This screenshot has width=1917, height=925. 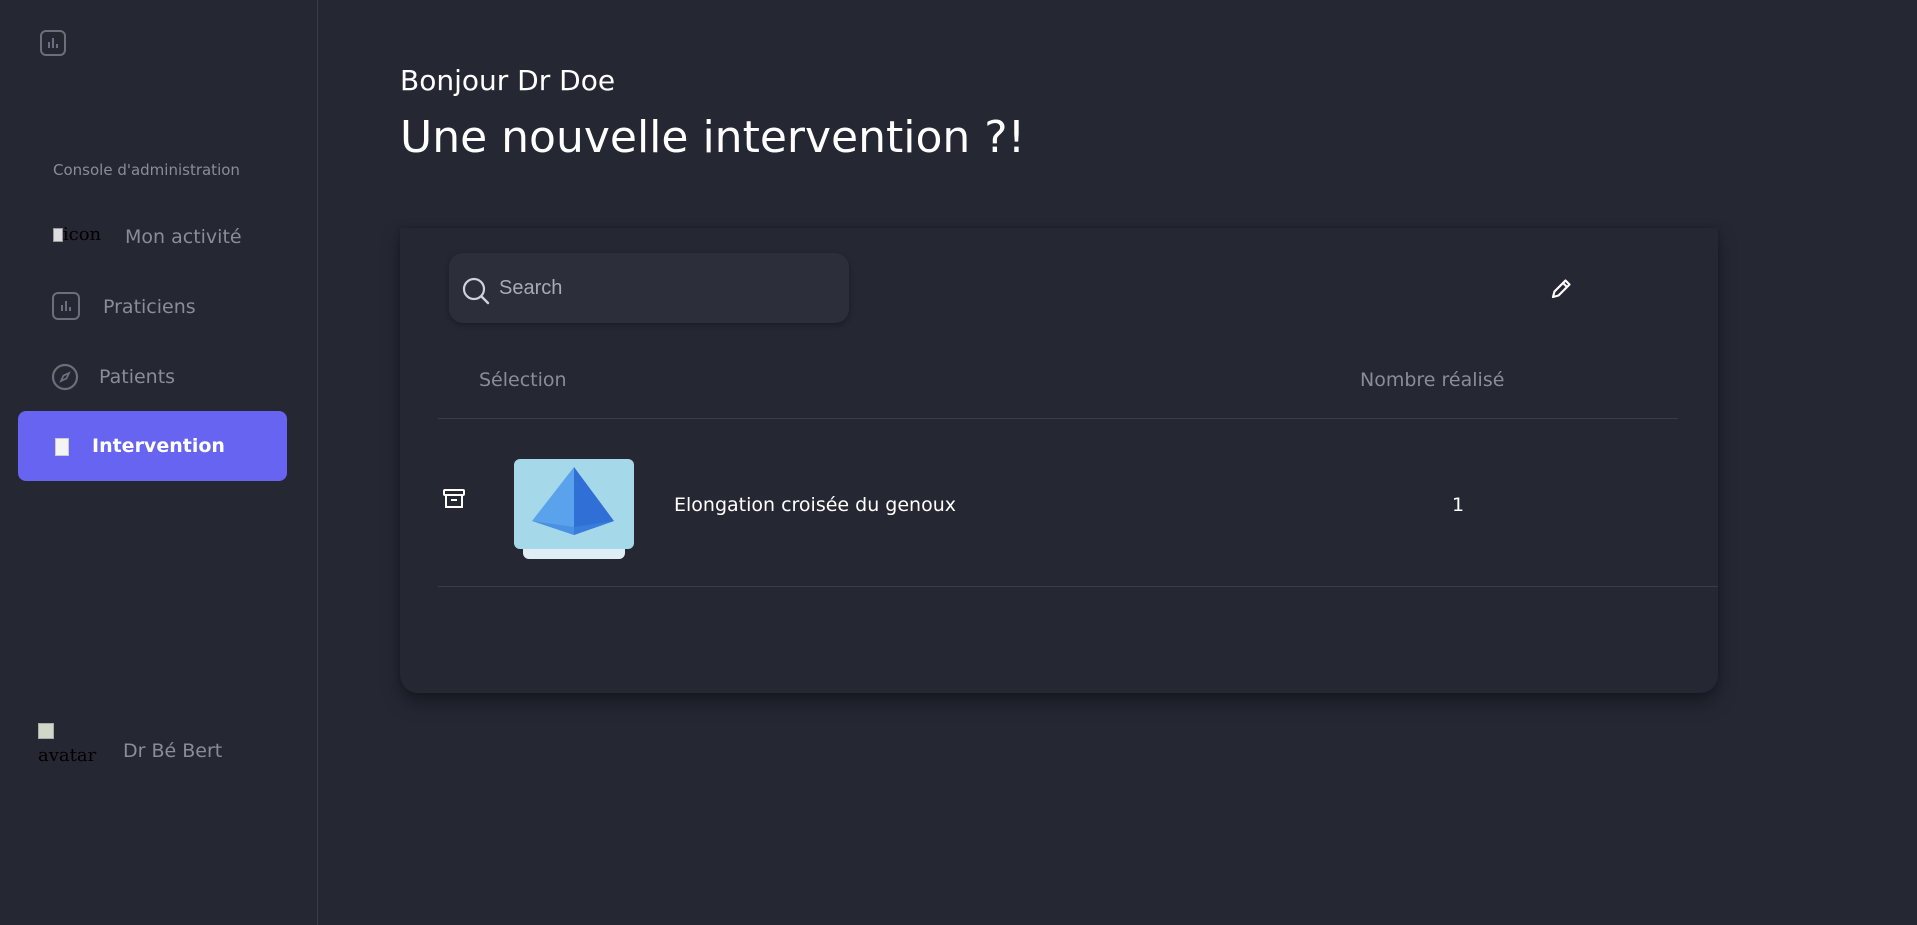 What do you see at coordinates (65, 377) in the screenshot?
I see `compass-icon` at bounding box center [65, 377].